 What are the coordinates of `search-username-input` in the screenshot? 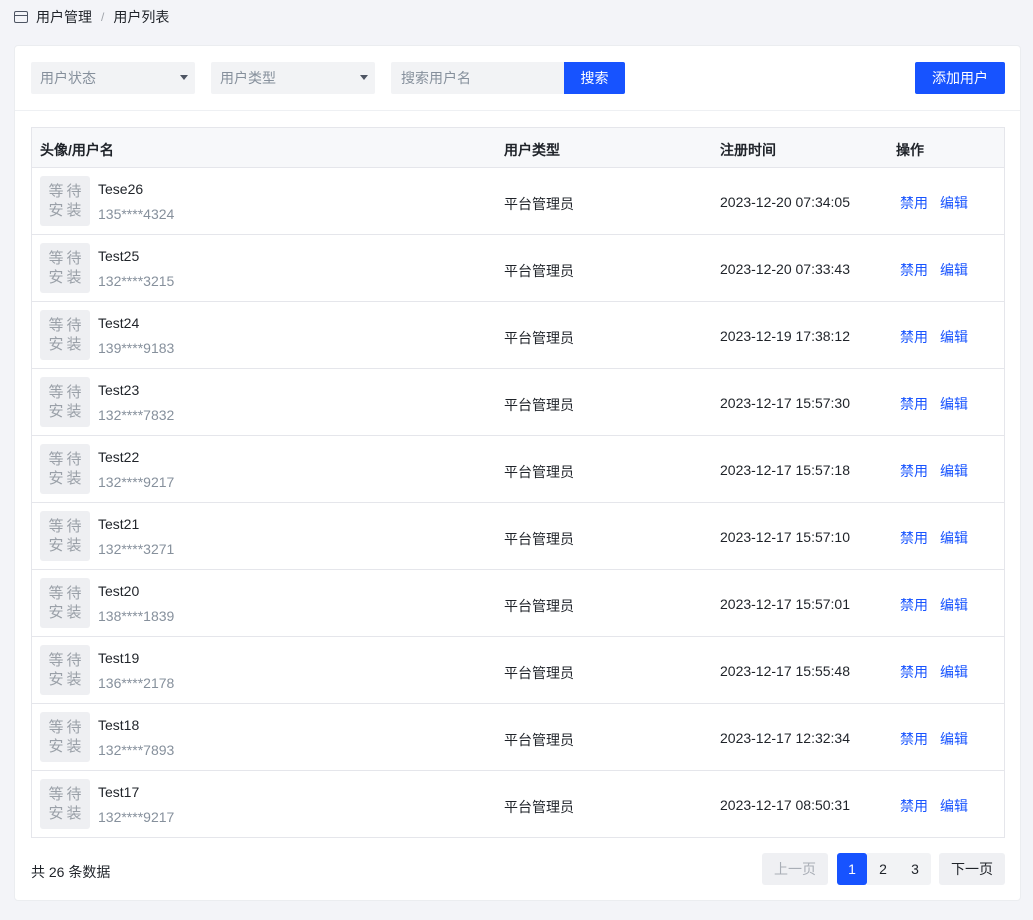 It's located at (477, 78).